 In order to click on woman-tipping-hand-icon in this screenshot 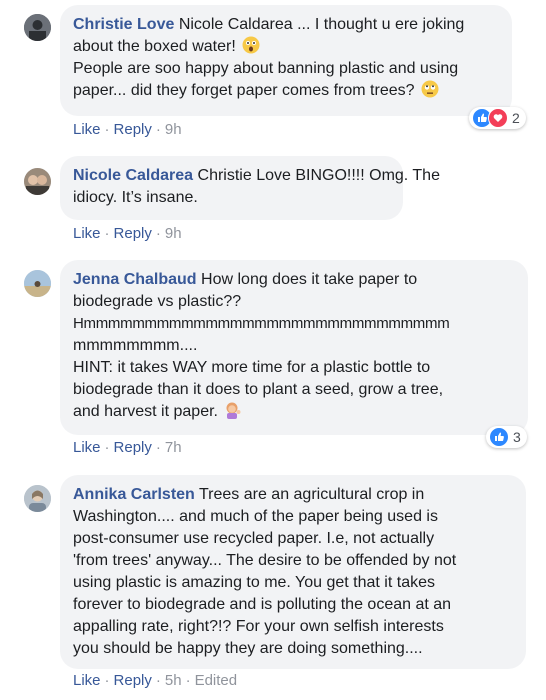, I will do `click(233, 410)`.